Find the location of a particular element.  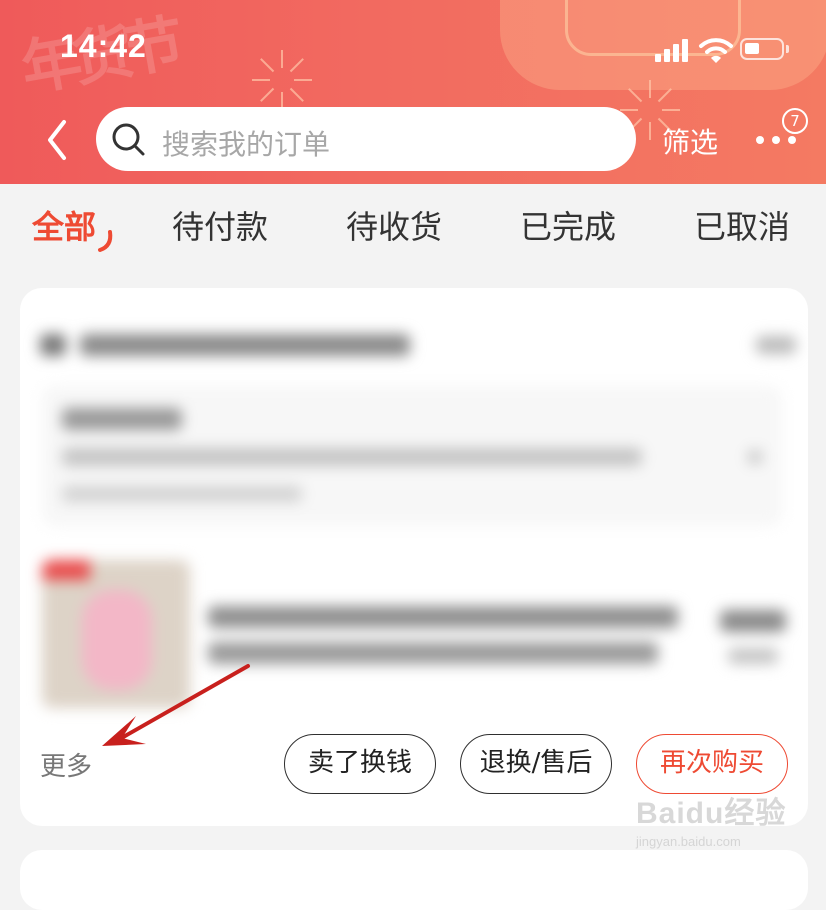

cellular-signal-icon is located at coordinates (672, 50).